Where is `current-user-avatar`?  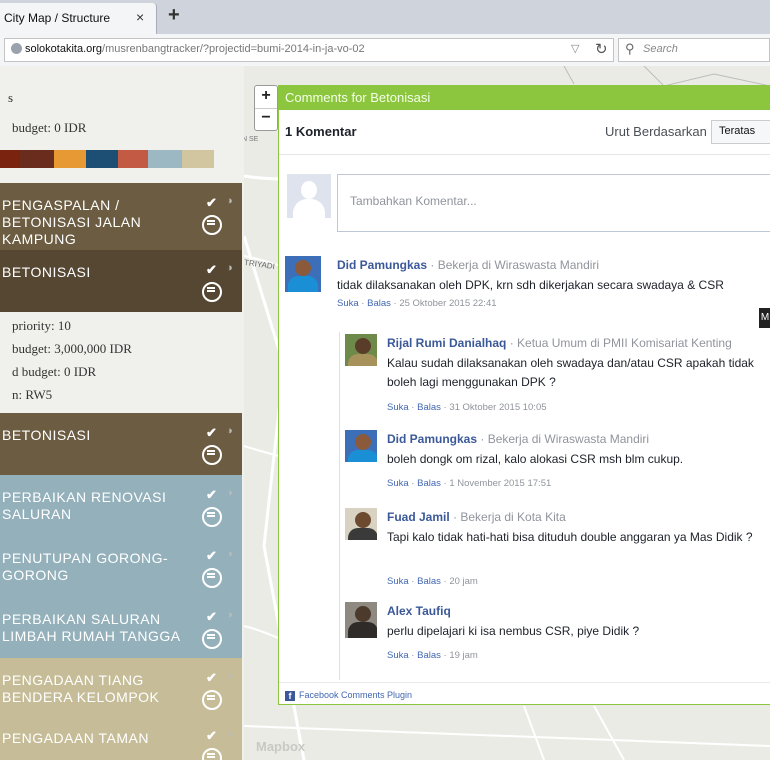
current-user-avatar is located at coordinates (309, 196).